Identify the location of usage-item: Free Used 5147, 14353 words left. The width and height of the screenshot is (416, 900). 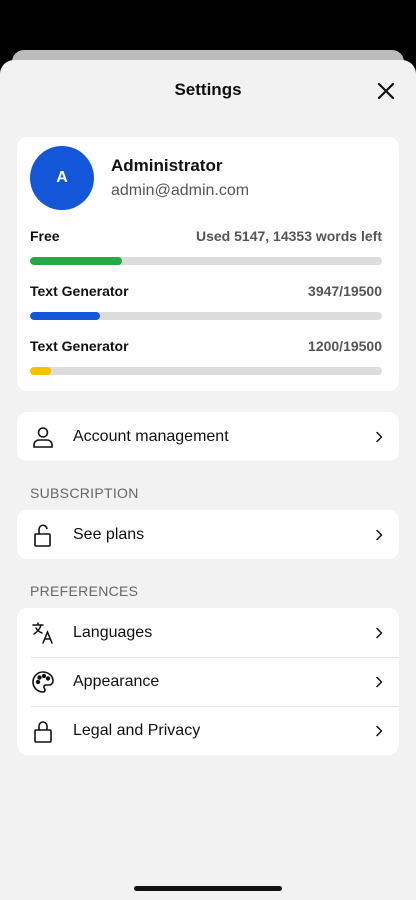
(206, 246).